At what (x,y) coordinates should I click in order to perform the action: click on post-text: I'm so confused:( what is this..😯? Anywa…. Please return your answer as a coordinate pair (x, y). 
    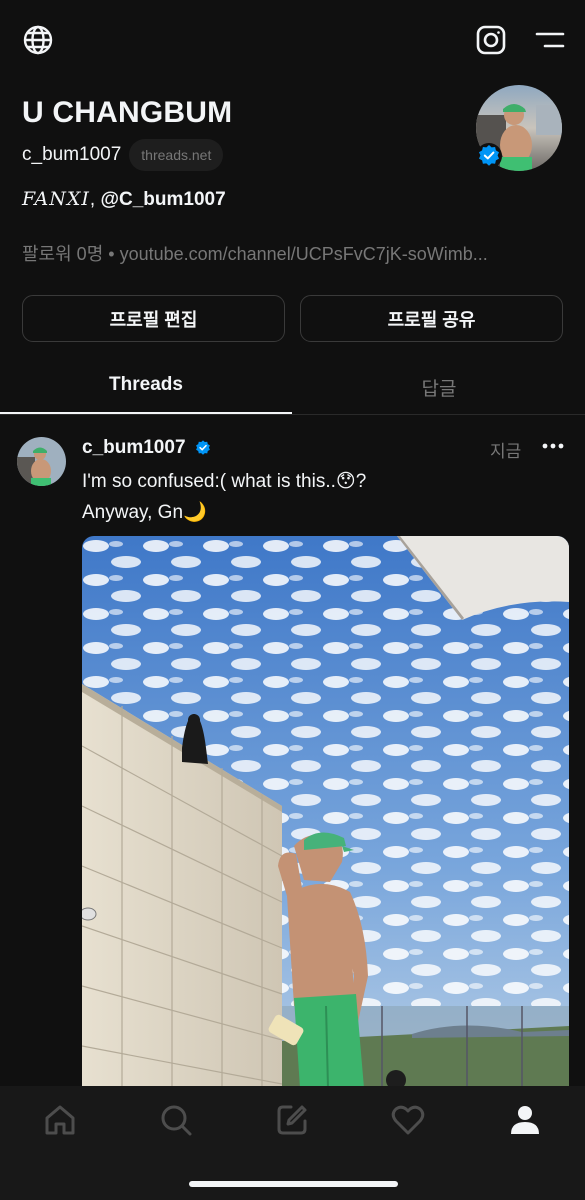
    Looking at the image, I should click on (224, 497).